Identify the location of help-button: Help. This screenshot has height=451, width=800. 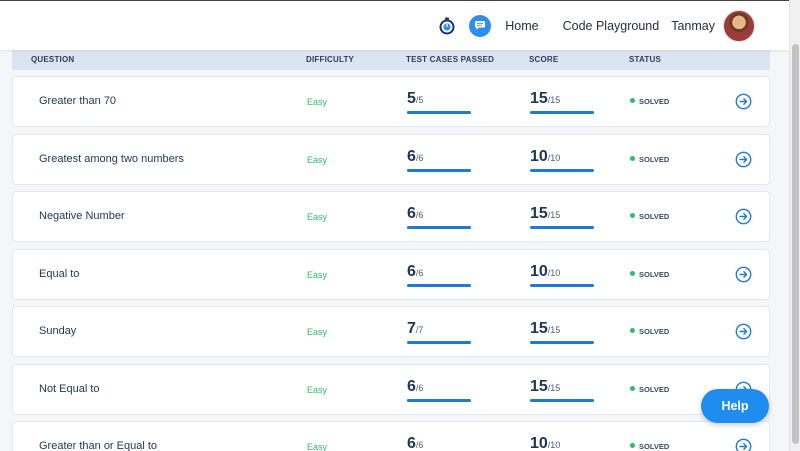
(735, 406).